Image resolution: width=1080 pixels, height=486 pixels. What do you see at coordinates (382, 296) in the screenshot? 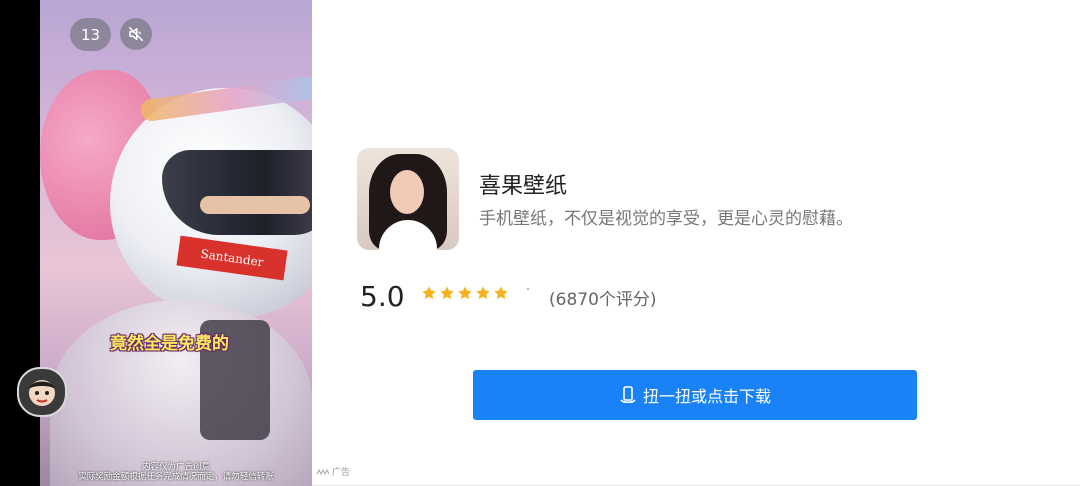
I see `rating-value: 5.0` at bounding box center [382, 296].